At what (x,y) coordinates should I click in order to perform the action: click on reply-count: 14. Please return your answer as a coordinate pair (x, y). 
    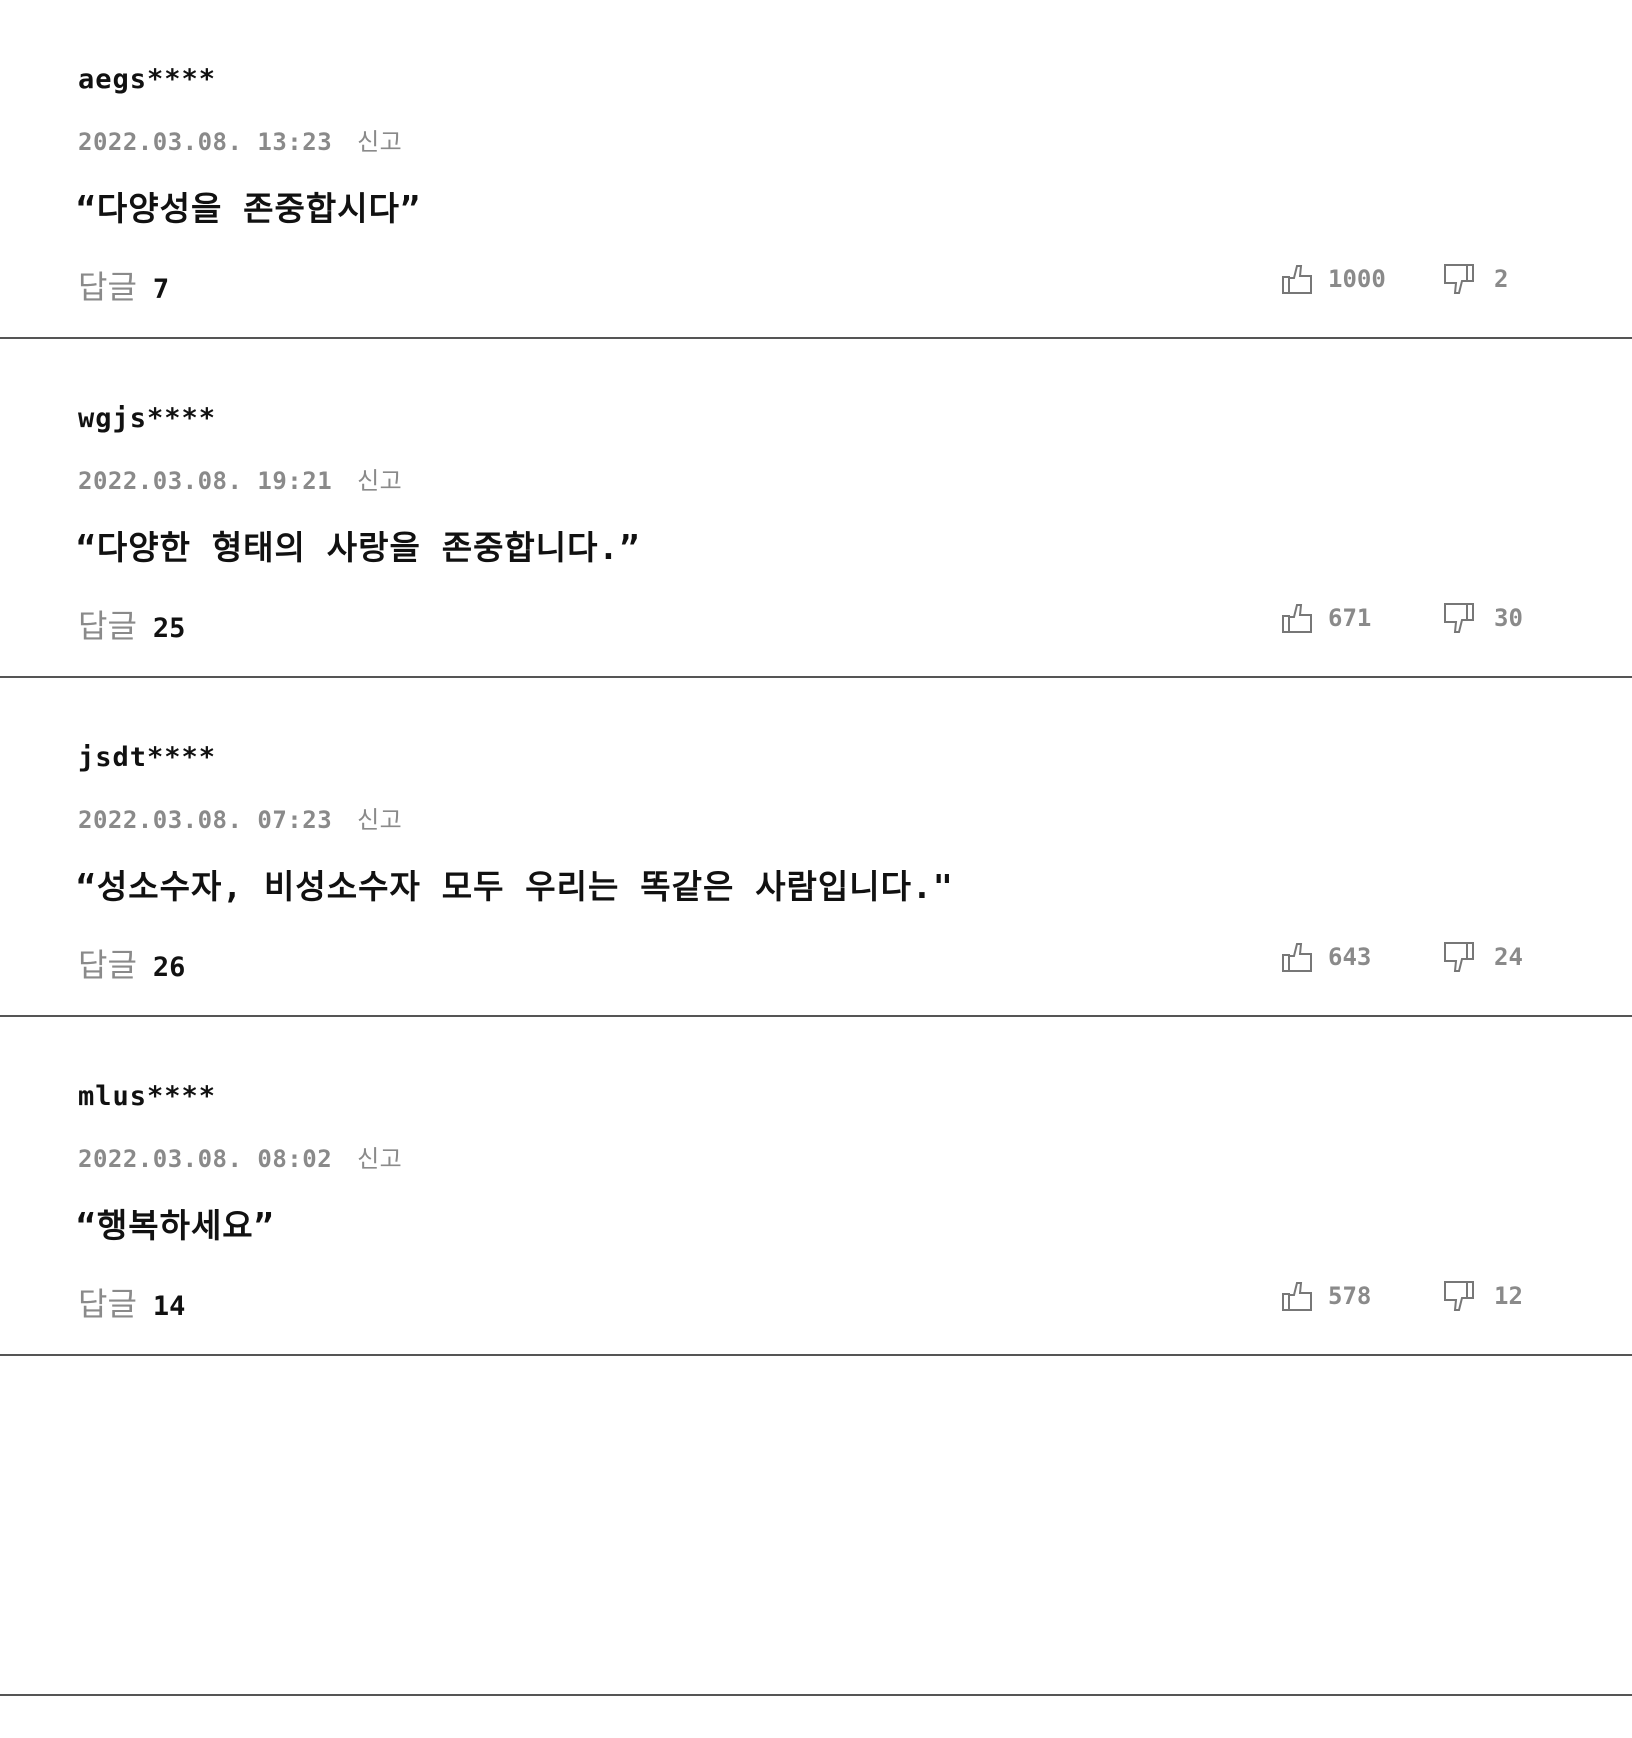
    Looking at the image, I should click on (169, 1306).